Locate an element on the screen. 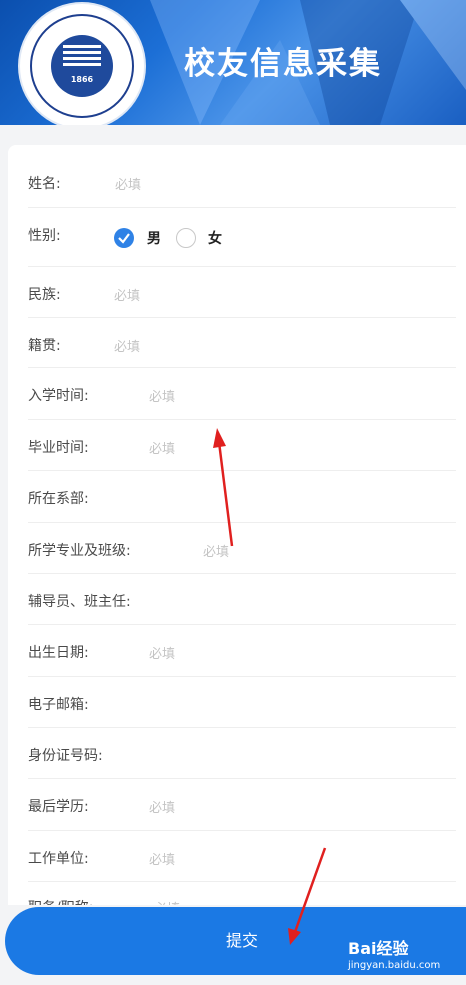  annotation-arrow-up is located at coordinates (223, 487).